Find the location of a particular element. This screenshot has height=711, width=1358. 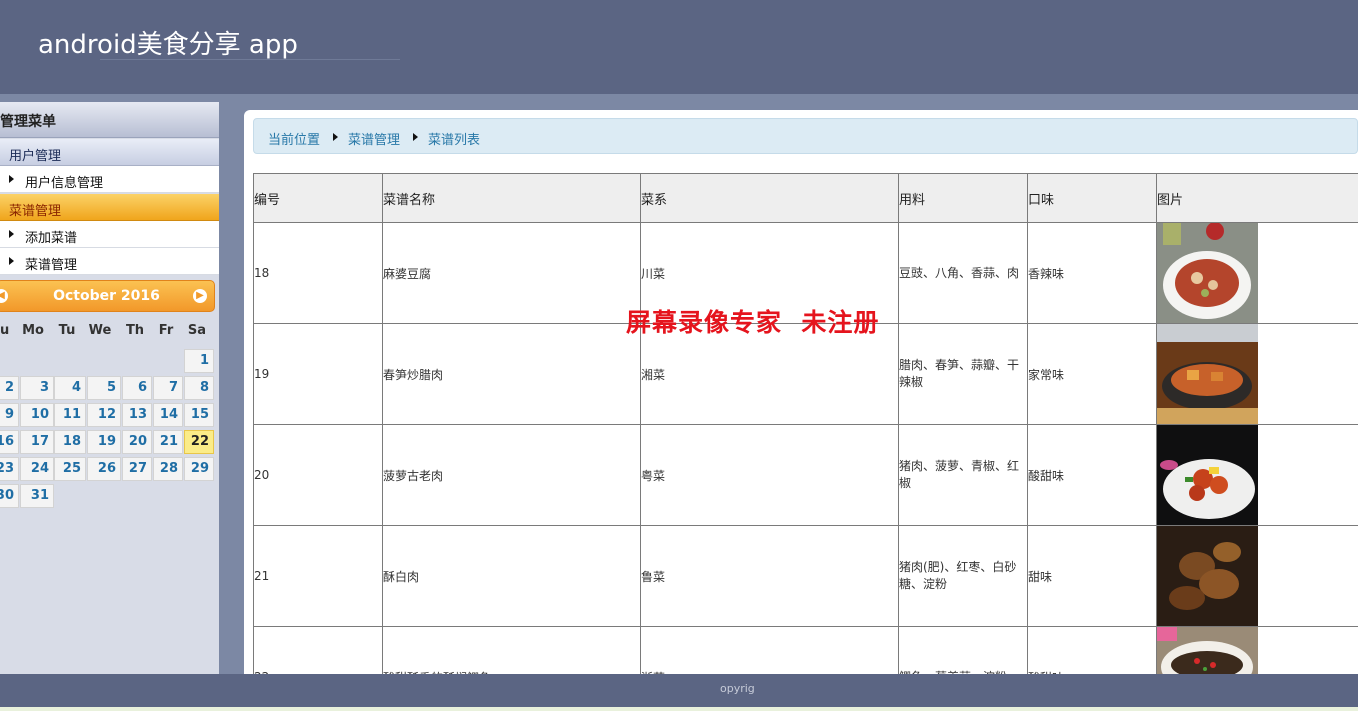

cell-cuisine: 粤菜 is located at coordinates (769, 475).